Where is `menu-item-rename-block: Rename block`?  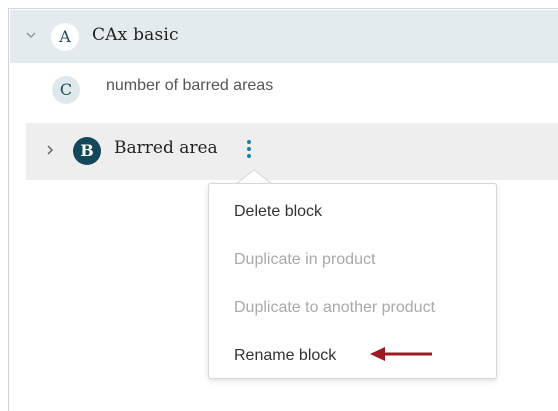 menu-item-rename-block: Rename block is located at coordinates (285, 356).